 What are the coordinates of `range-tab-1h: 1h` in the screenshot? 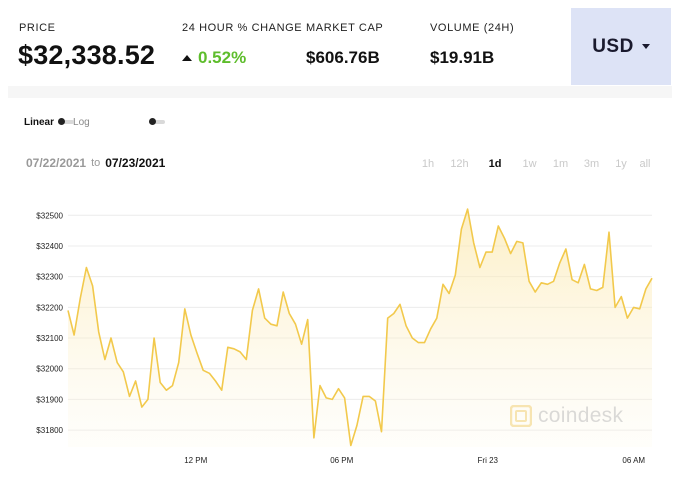 It's located at (428, 164).